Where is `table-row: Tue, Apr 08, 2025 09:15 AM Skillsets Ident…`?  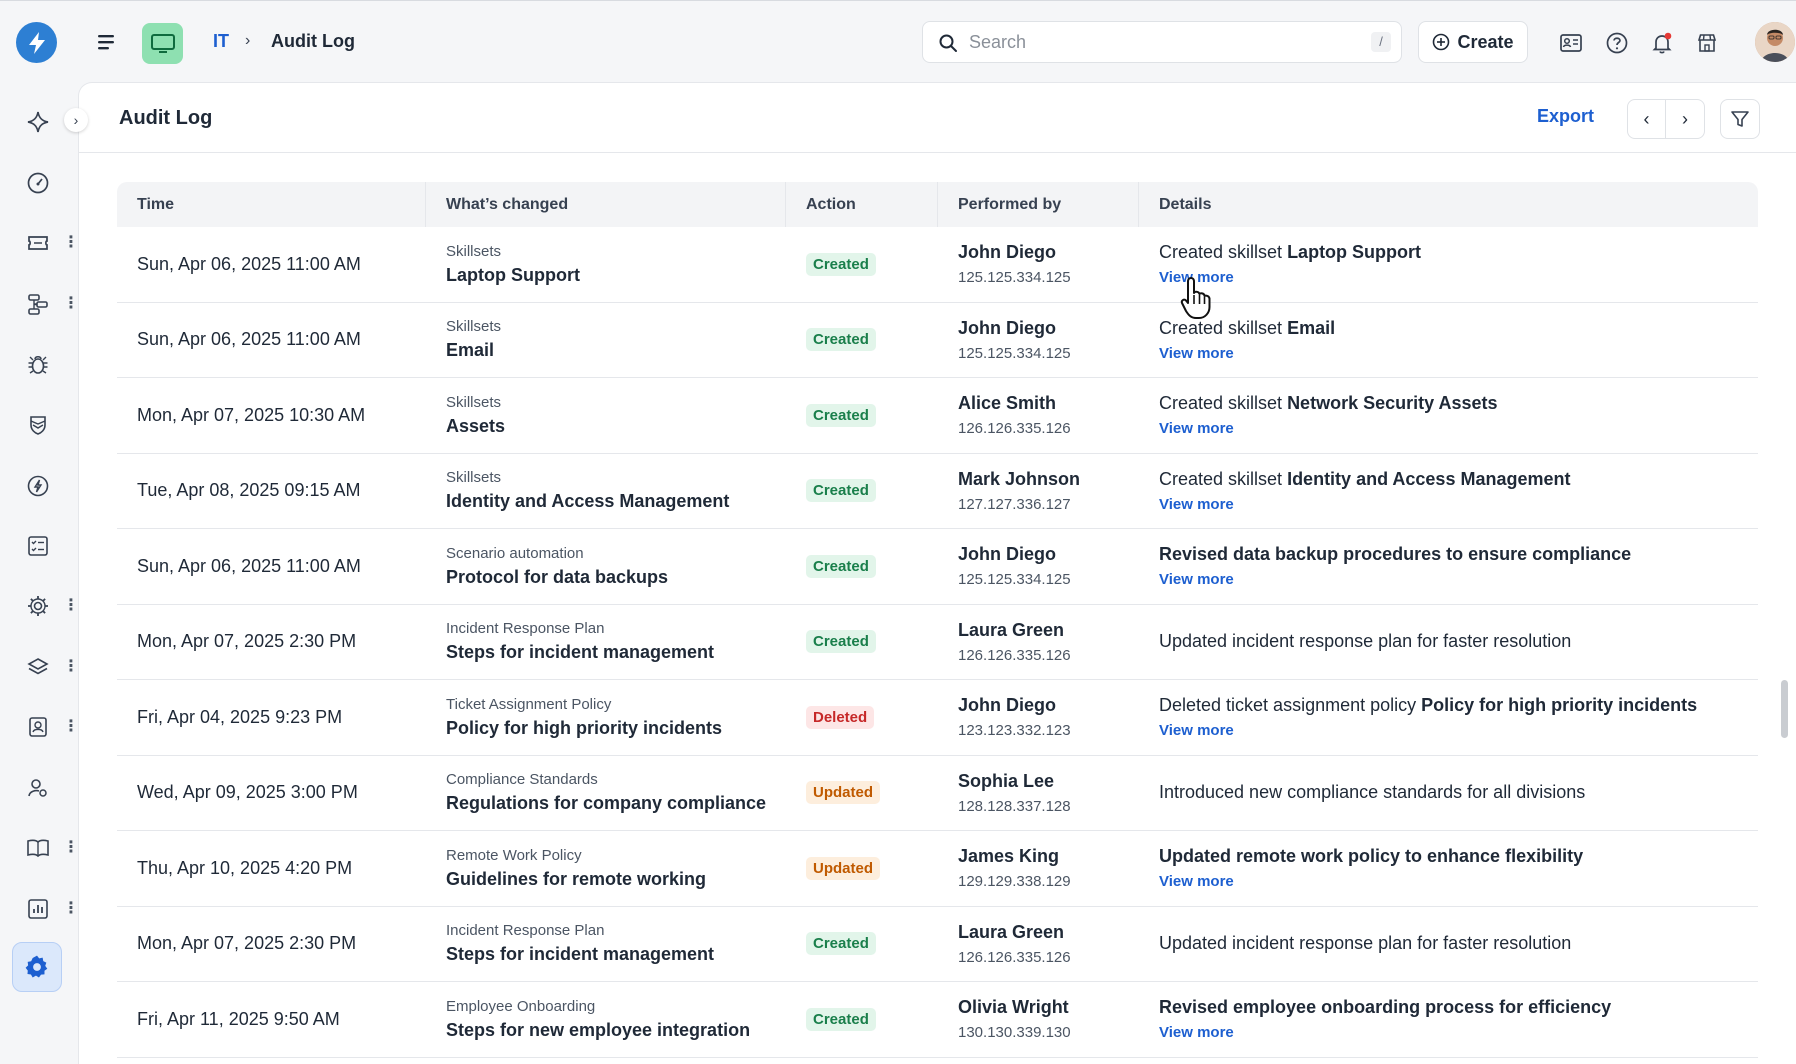
table-row: Tue, Apr 08, 2025 09:15 AM Skillsets Ident… is located at coordinates (937, 491).